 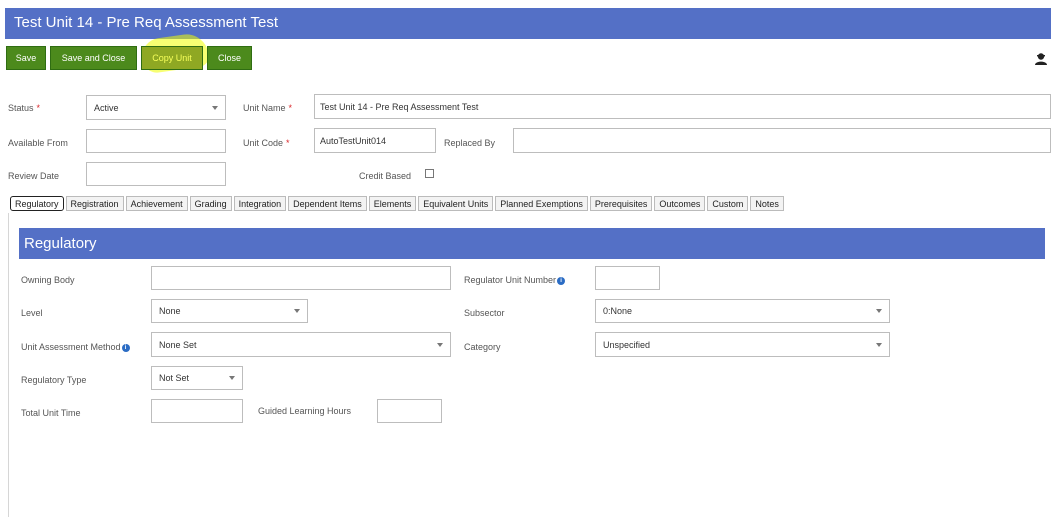 What do you see at coordinates (375, 140) in the screenshot?
I see `unit-code-input: AutoTestUnit014` at bounding box center [375, 140].